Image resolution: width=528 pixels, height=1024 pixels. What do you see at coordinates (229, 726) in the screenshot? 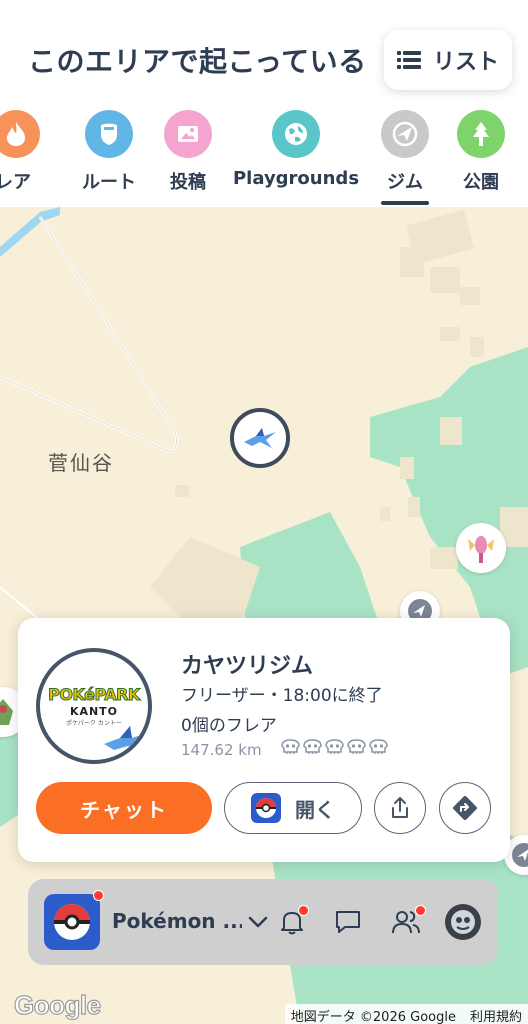
I see `gym-flare-count: 0個のフレア` at bounding box center [229, 726].